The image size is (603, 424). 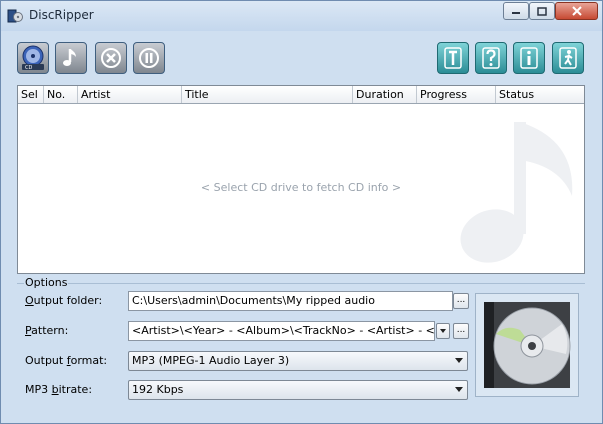 I want to click on output-format-select: MP3 (MPEG-1 Audio Layer 3), so click(x=298, y=361).